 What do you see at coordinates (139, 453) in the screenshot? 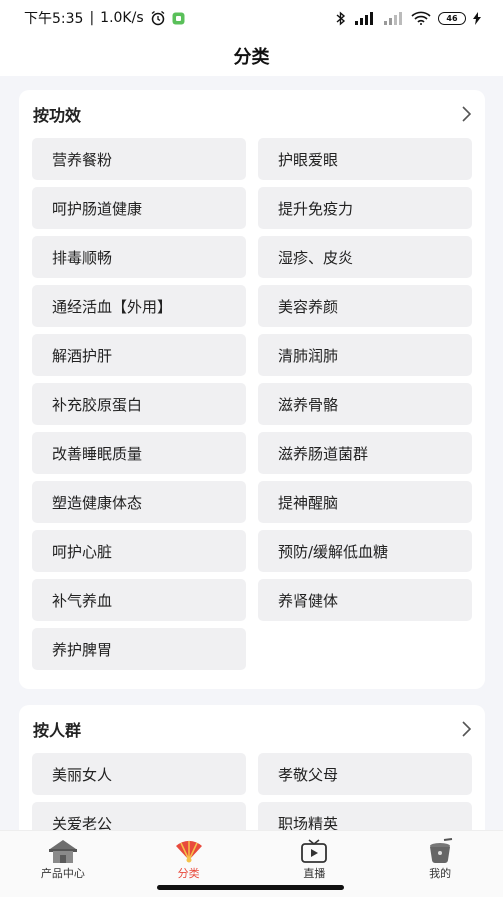
I see `category-tag: 改善睡眠质量` at bounding box center [139, 453].